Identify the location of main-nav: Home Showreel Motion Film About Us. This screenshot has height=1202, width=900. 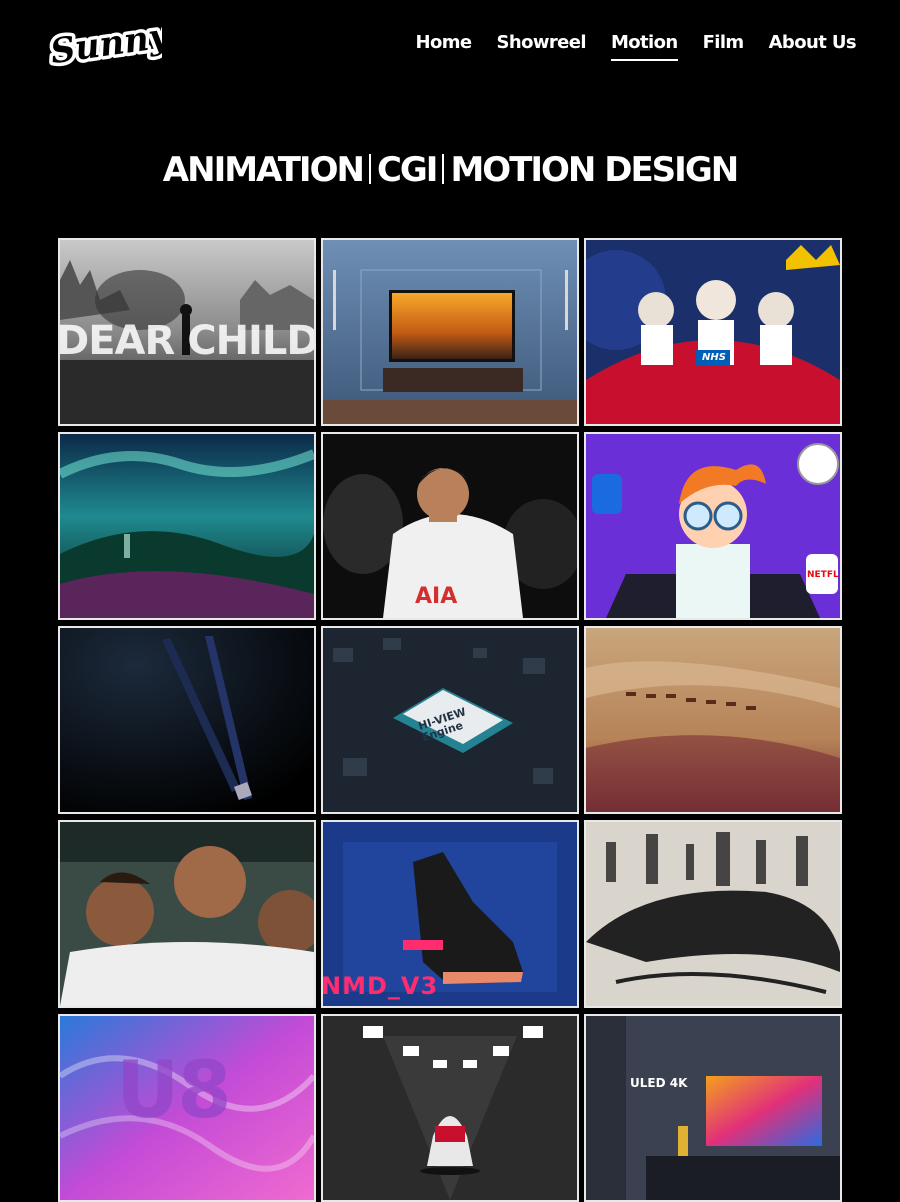
(636, 46).